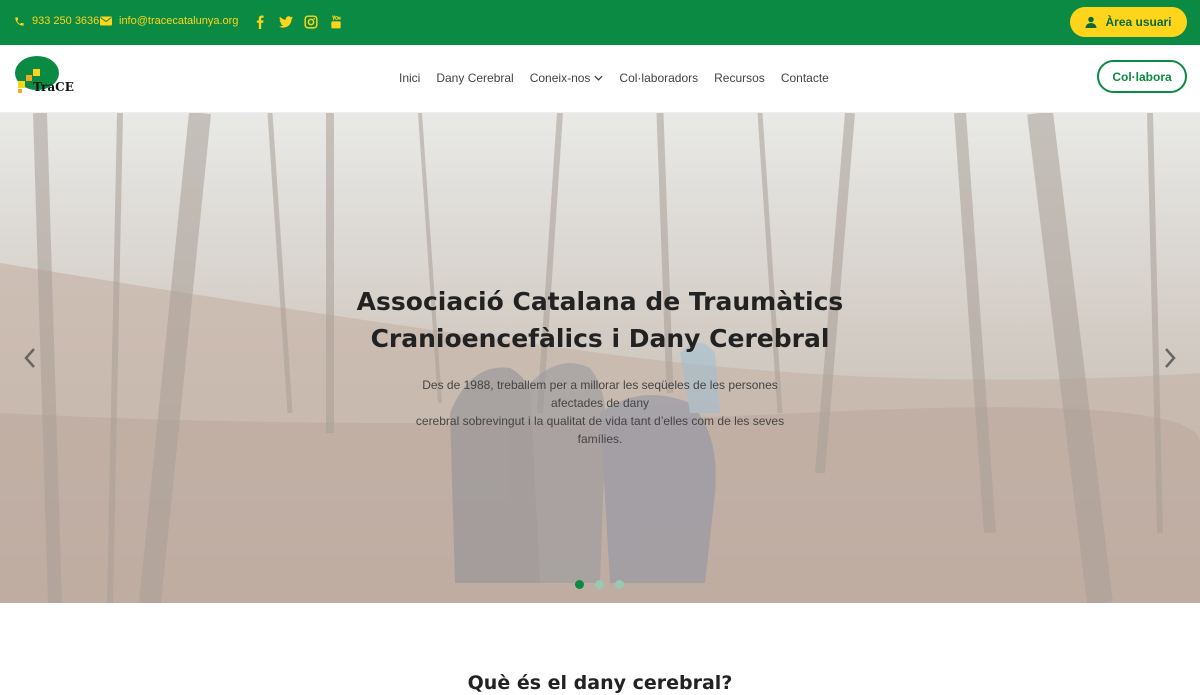  I want to click on chevron-right-icon, so click(1170, 358).